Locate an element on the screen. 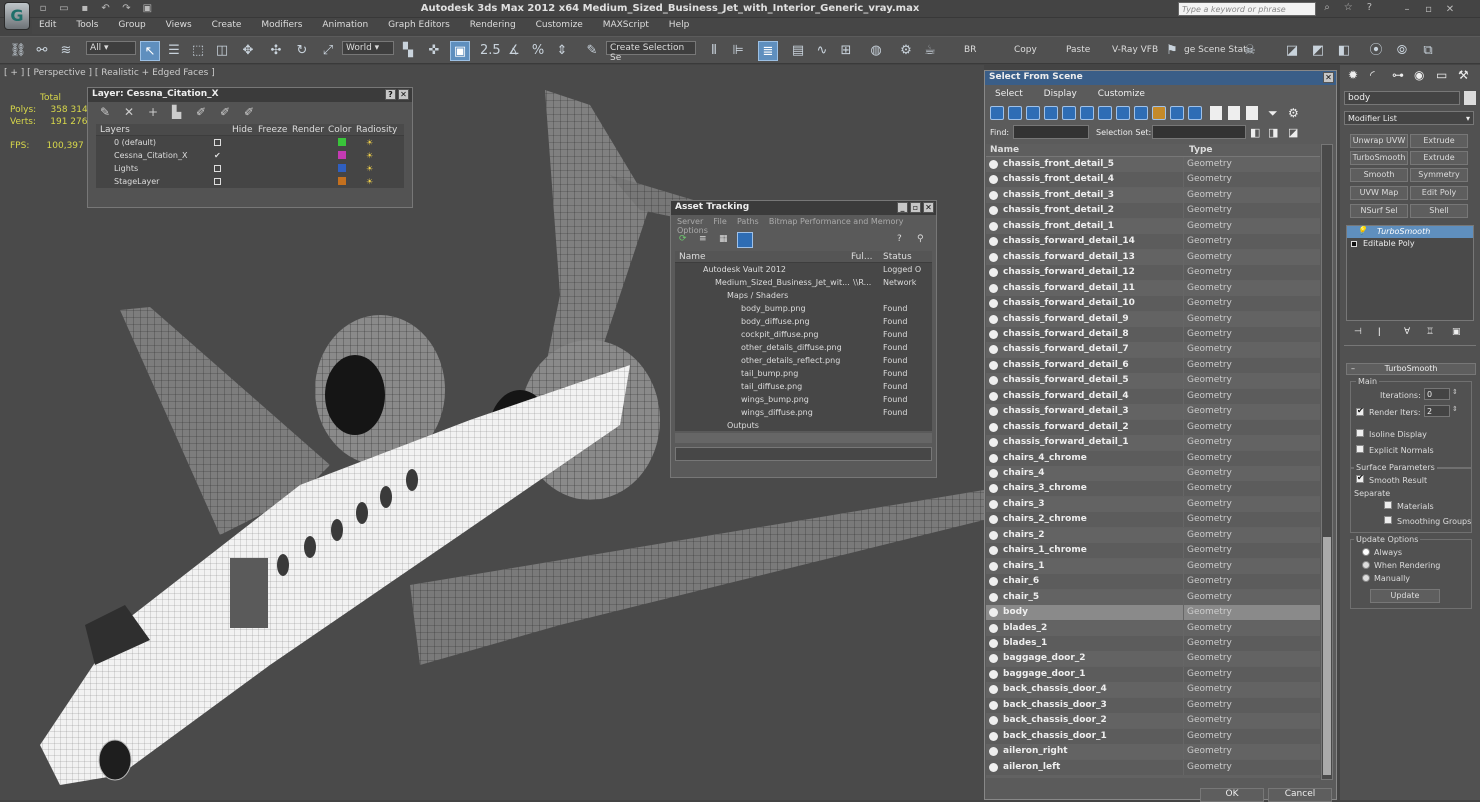 This screenshot has width=1480, height=802. scale-icon: ⤢ is located at coordinates (328, 51).